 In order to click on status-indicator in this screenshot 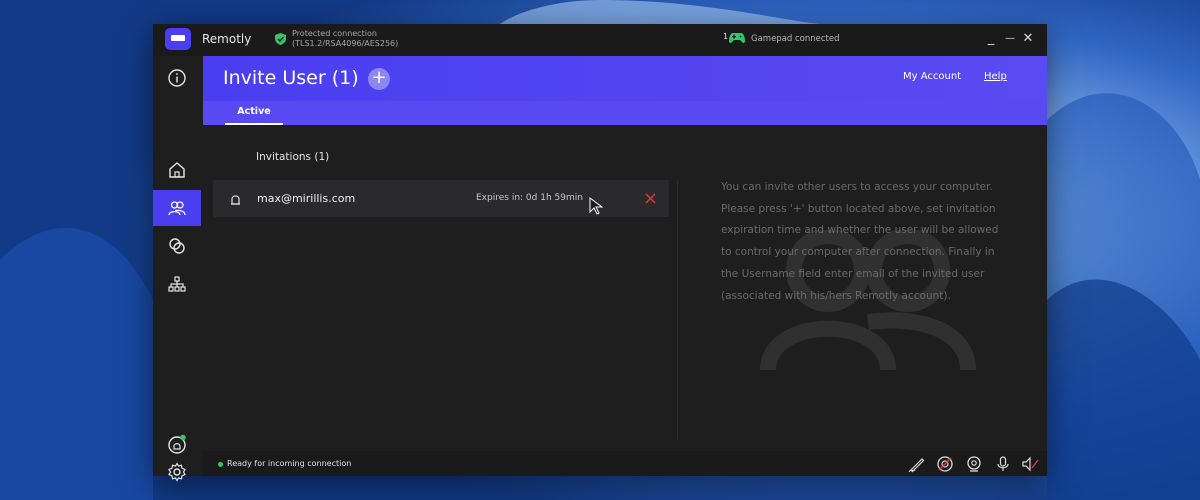, I will do `click(220, 464)`.